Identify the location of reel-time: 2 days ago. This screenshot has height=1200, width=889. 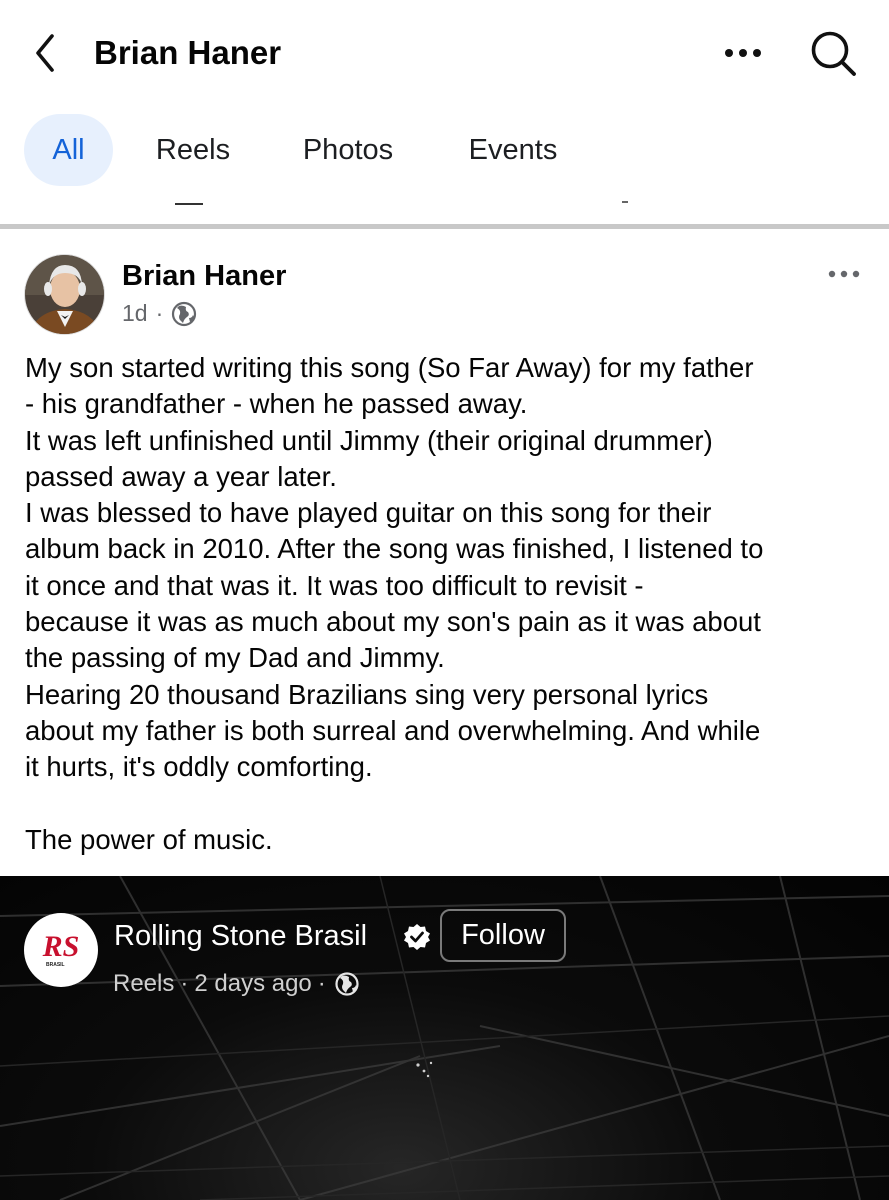
(252, 984).